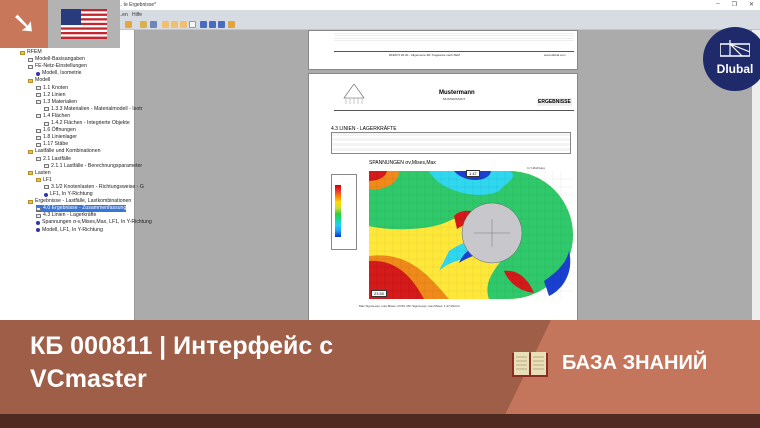  What do you see at coordinates (473, 173) in the screenshot?
I see `max-value-label: 1.47` at bounding box center [473, 173].